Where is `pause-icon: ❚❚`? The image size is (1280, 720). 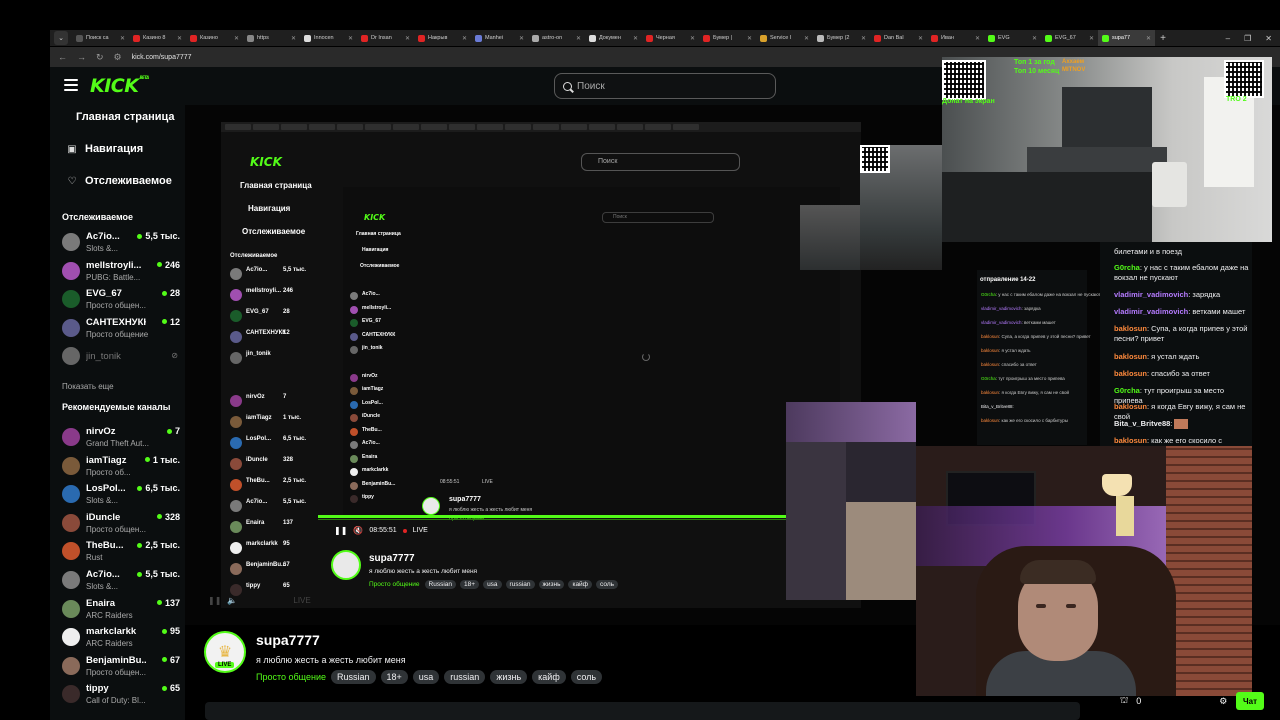
pause-icon: ❚❚ is located at coordinates (340, 530).